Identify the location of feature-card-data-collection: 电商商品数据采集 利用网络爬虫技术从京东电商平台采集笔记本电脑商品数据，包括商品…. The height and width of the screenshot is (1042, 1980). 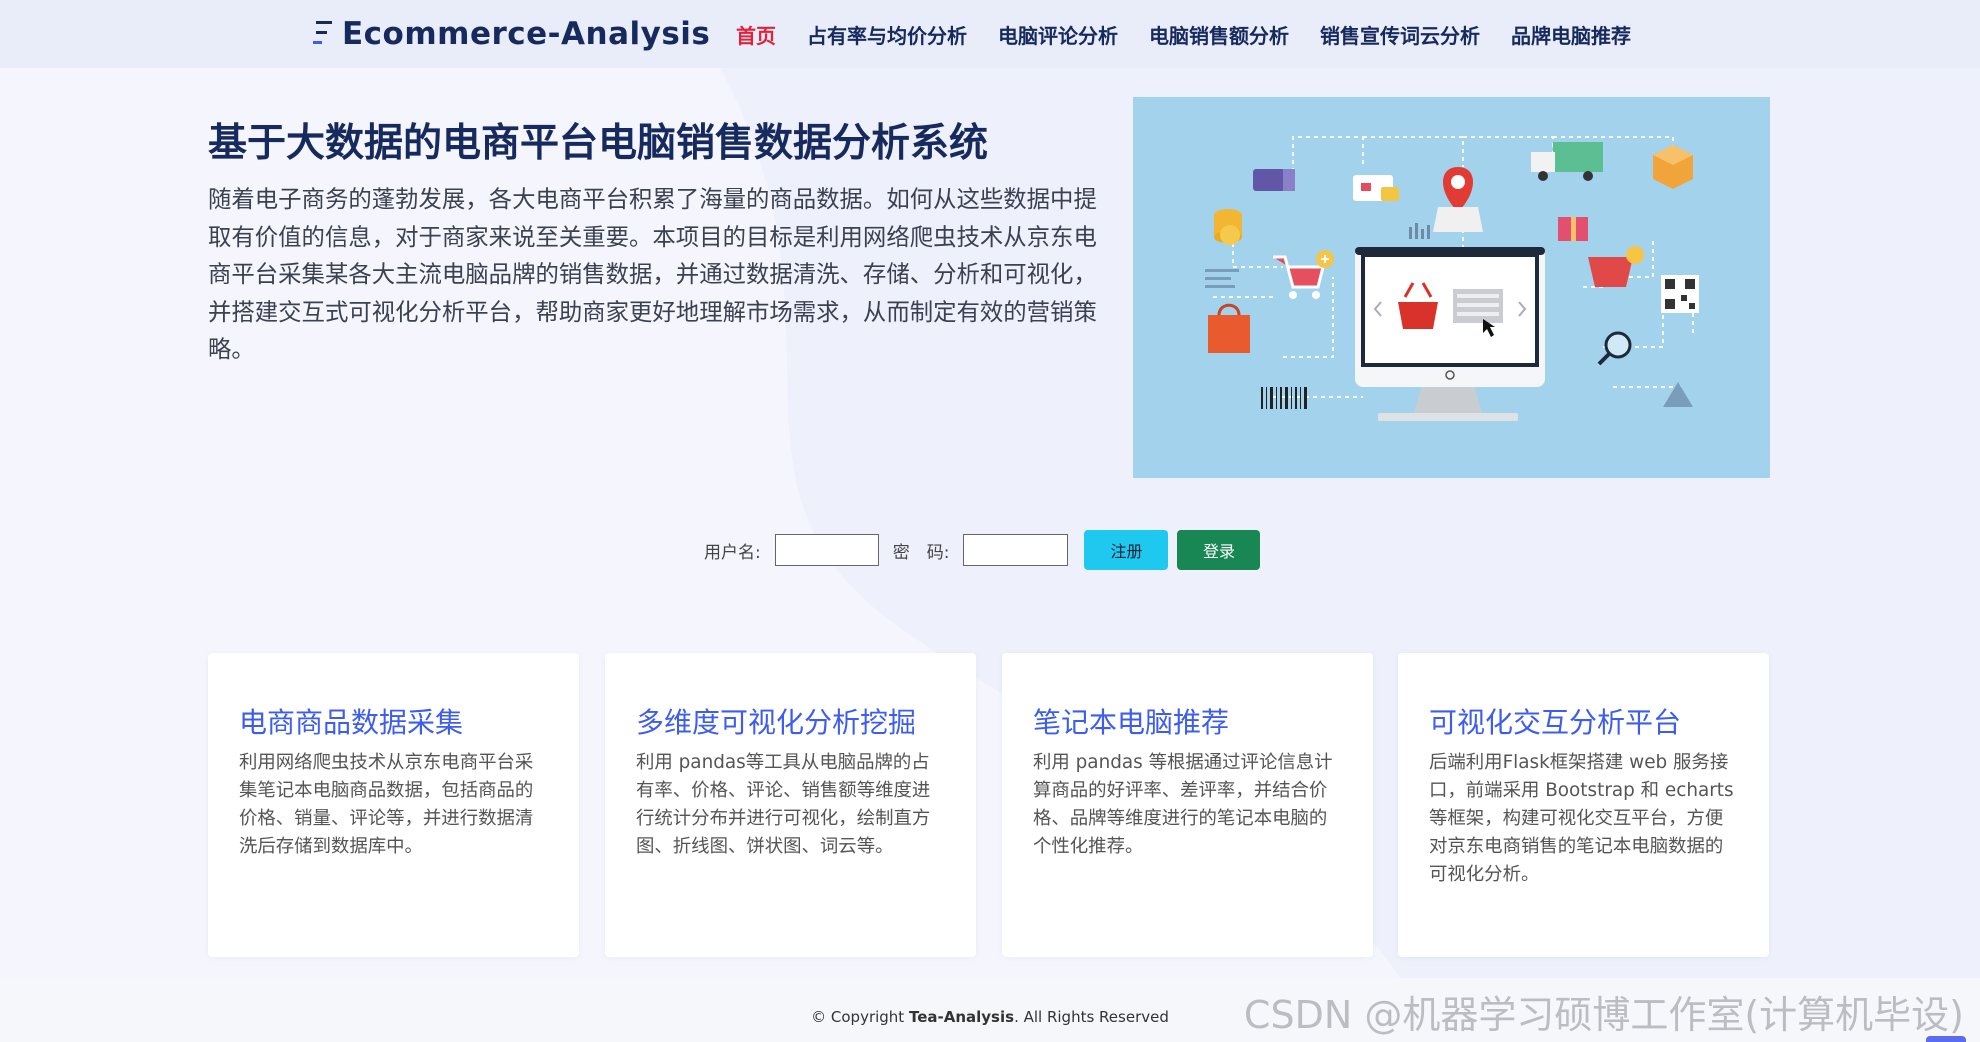
(393, 805).